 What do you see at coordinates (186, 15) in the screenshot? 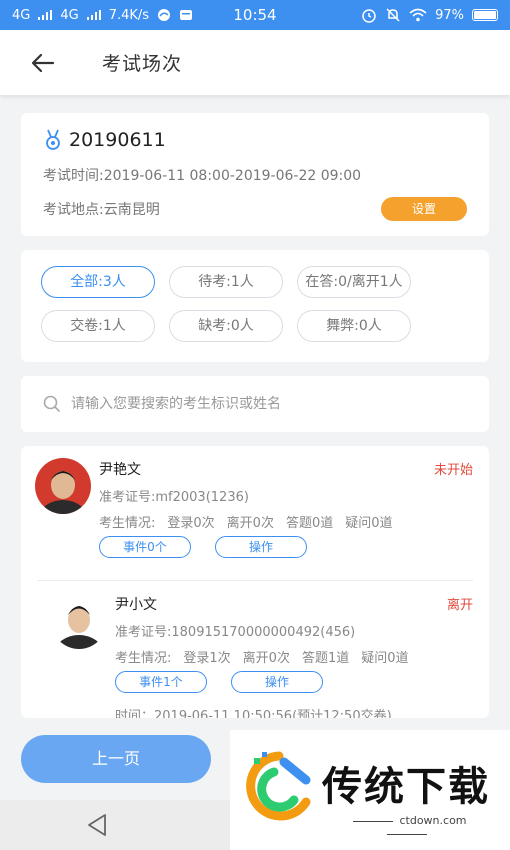
I see `message-notification-icon` at bounding box center [186, 15].